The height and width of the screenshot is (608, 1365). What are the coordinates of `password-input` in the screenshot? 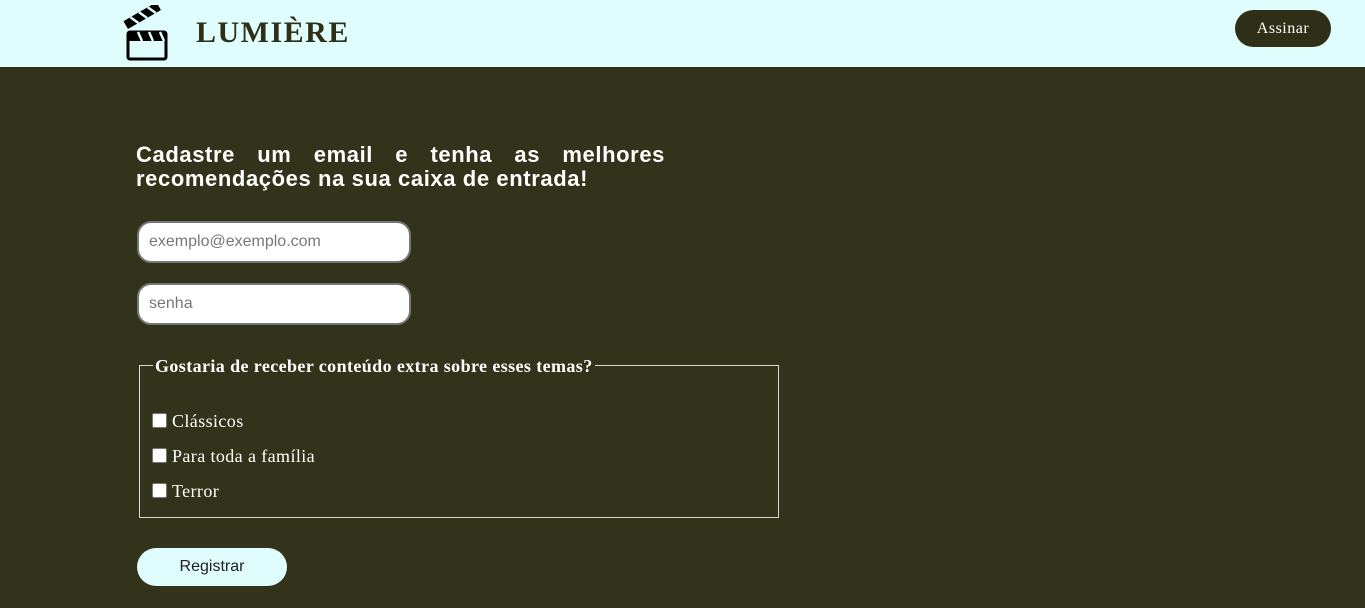 It's located at (274, 304).